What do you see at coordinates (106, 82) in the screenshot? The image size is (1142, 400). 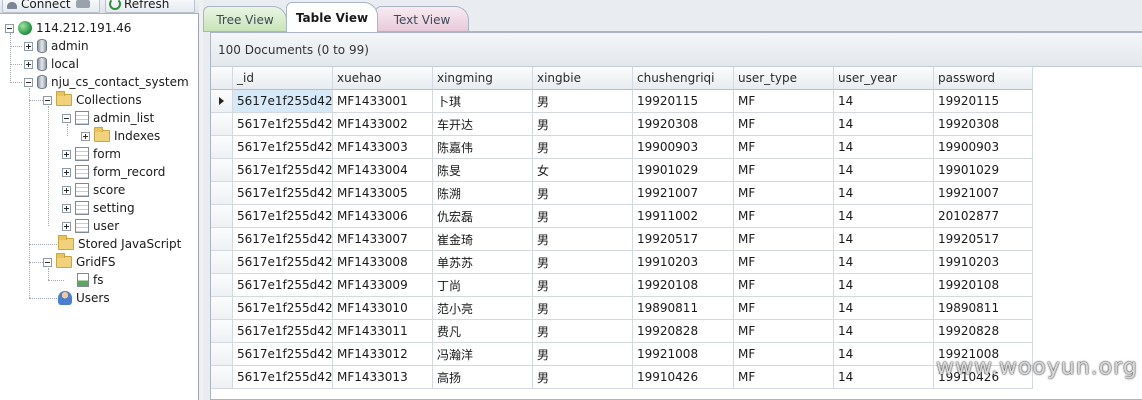 I see `tree-node-db-nju: nju_cs_contact_system` at bounding box center [106, 82].